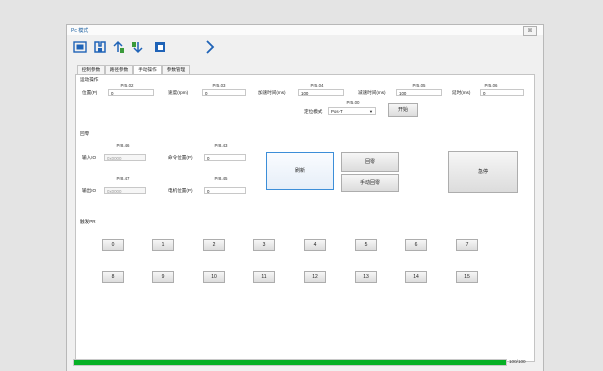 Image resolution: width=603 pixels, height=371 pixels. What do you see at coordinates (315, 245) in the screenshot?
I see `trigger-pr-button-4: 4` at bounding box center [315, 245].